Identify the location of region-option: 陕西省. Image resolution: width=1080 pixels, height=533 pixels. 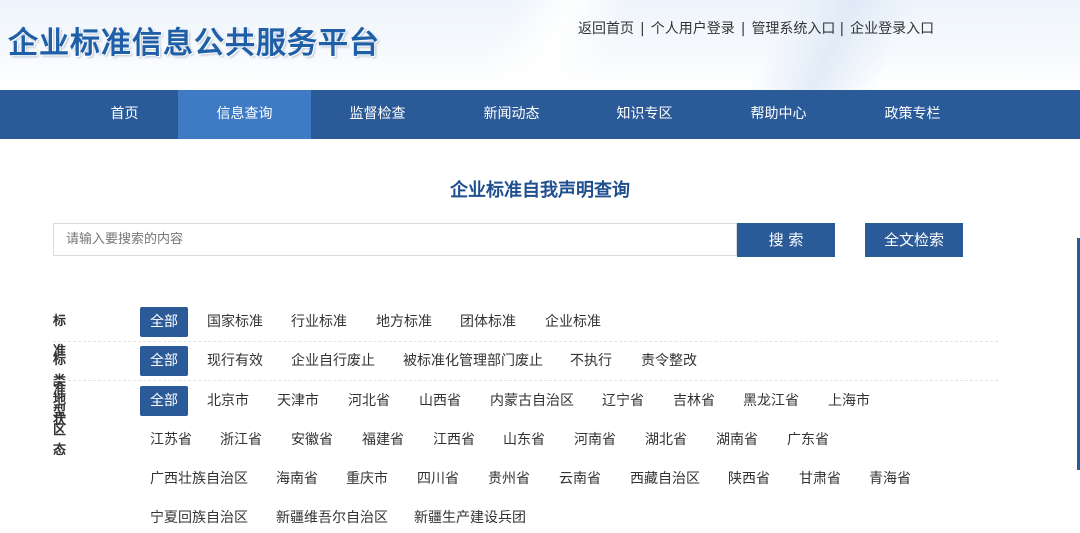
(749, 479).